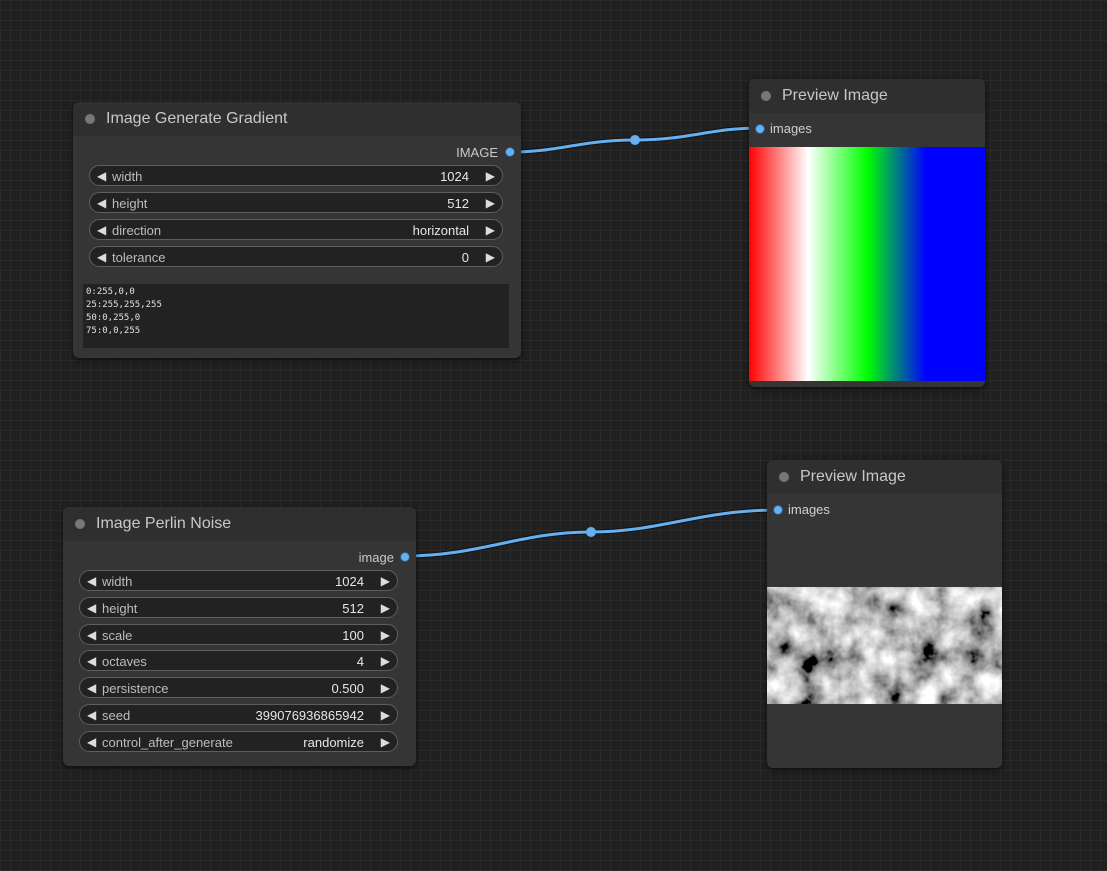 The image size is (1107, 871). Describe the element at coordinates (376, 557) in the screenshot. I see `output-label: image` at that location.